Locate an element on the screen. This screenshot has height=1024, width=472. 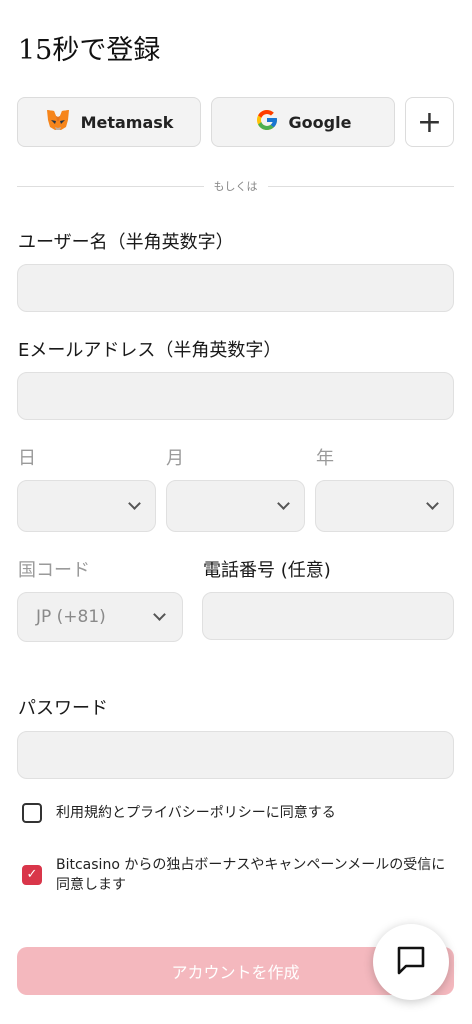
marketing-checkbox: ✓ is located at coordinates (32, 875).